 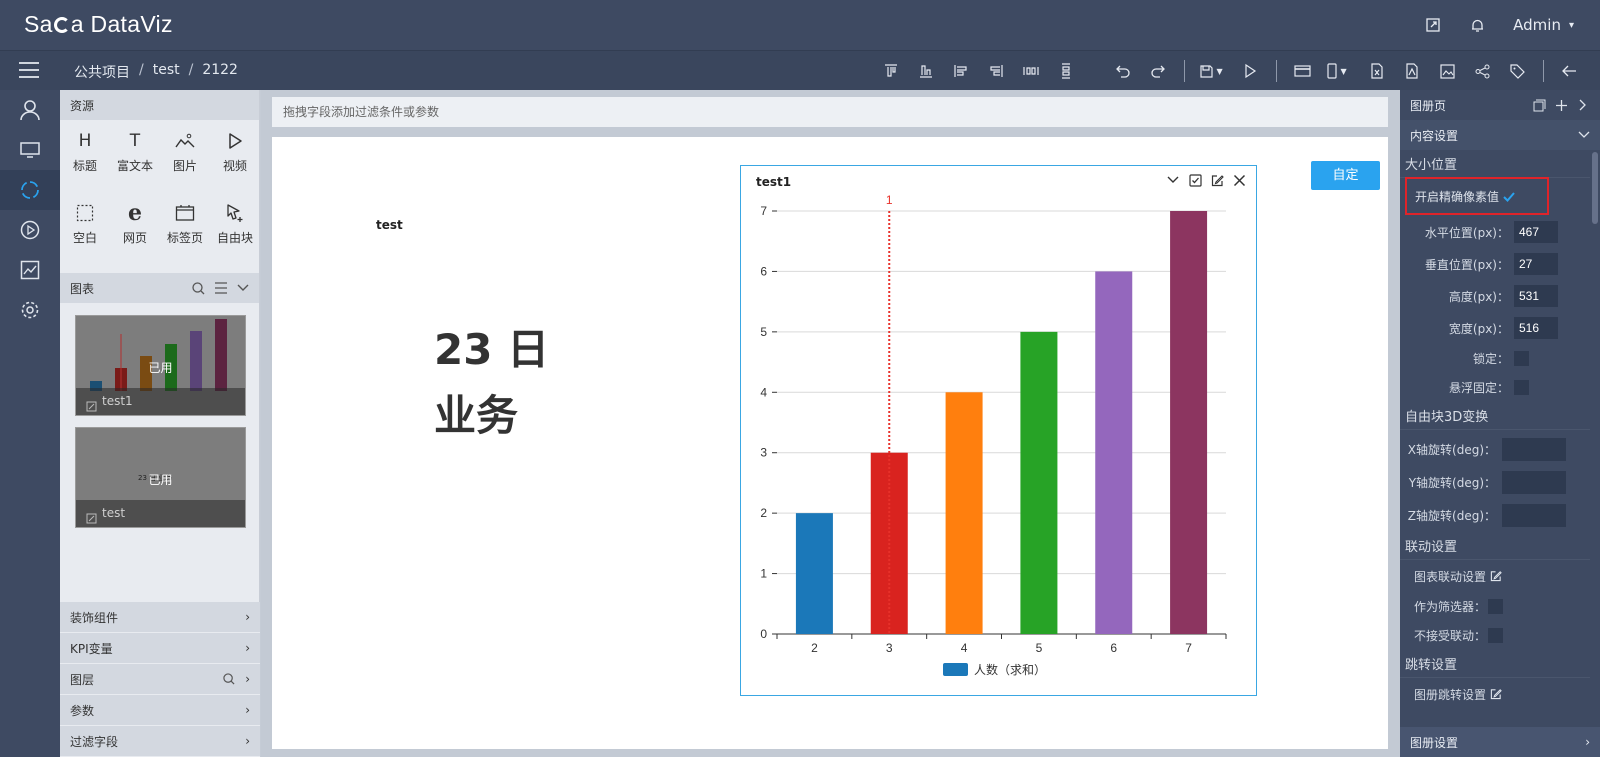 I want to click on y-tick-label: 3, so click(x=763, y=453).